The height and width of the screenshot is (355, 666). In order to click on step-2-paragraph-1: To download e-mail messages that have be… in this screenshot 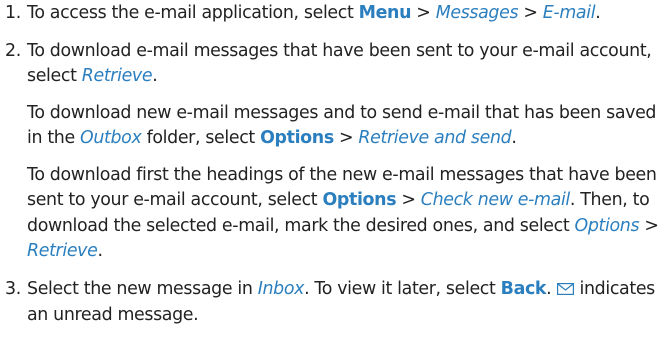, I will do `click(346, 64)`.